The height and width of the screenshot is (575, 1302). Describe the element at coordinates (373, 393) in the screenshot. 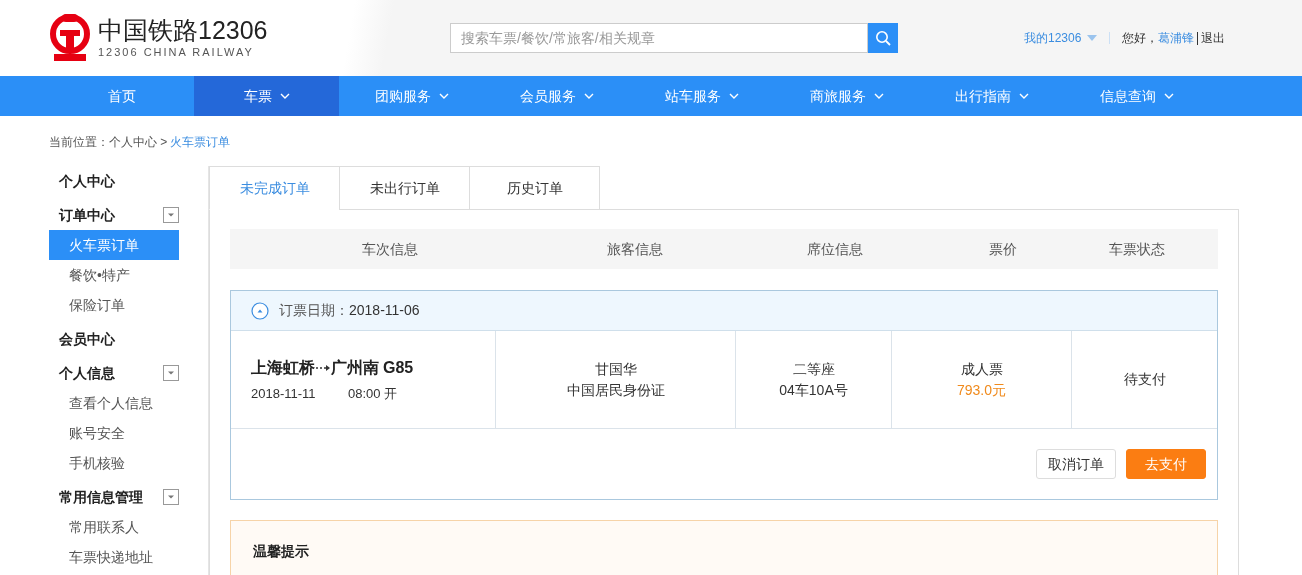

I see `departure-time: 08:00 开` at that location.